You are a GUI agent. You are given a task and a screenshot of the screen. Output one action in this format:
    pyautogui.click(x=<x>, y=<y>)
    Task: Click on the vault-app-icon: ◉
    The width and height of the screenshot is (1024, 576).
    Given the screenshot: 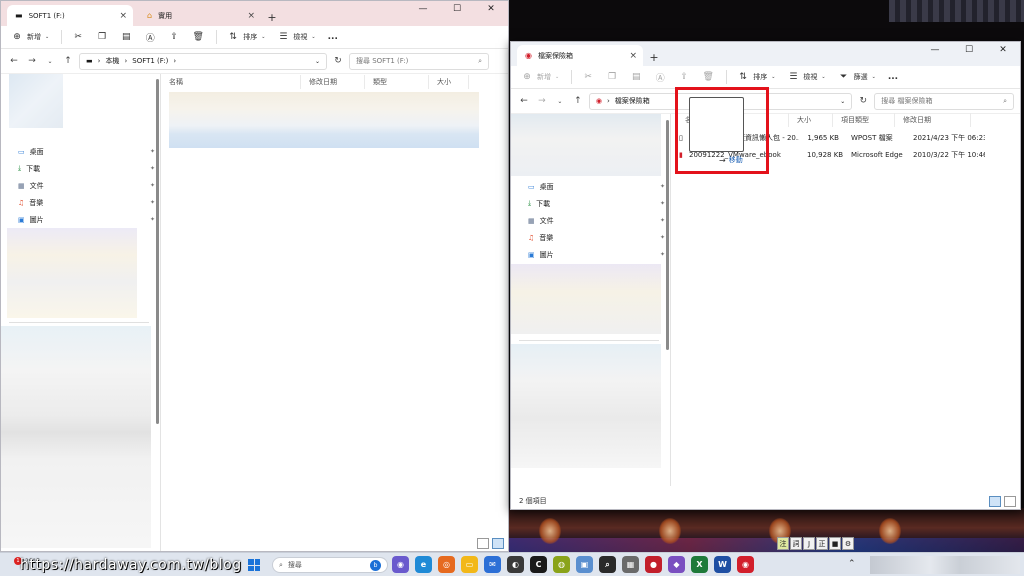 What is the action you would take?
    pyautogui.click(x=745, y=564)
    